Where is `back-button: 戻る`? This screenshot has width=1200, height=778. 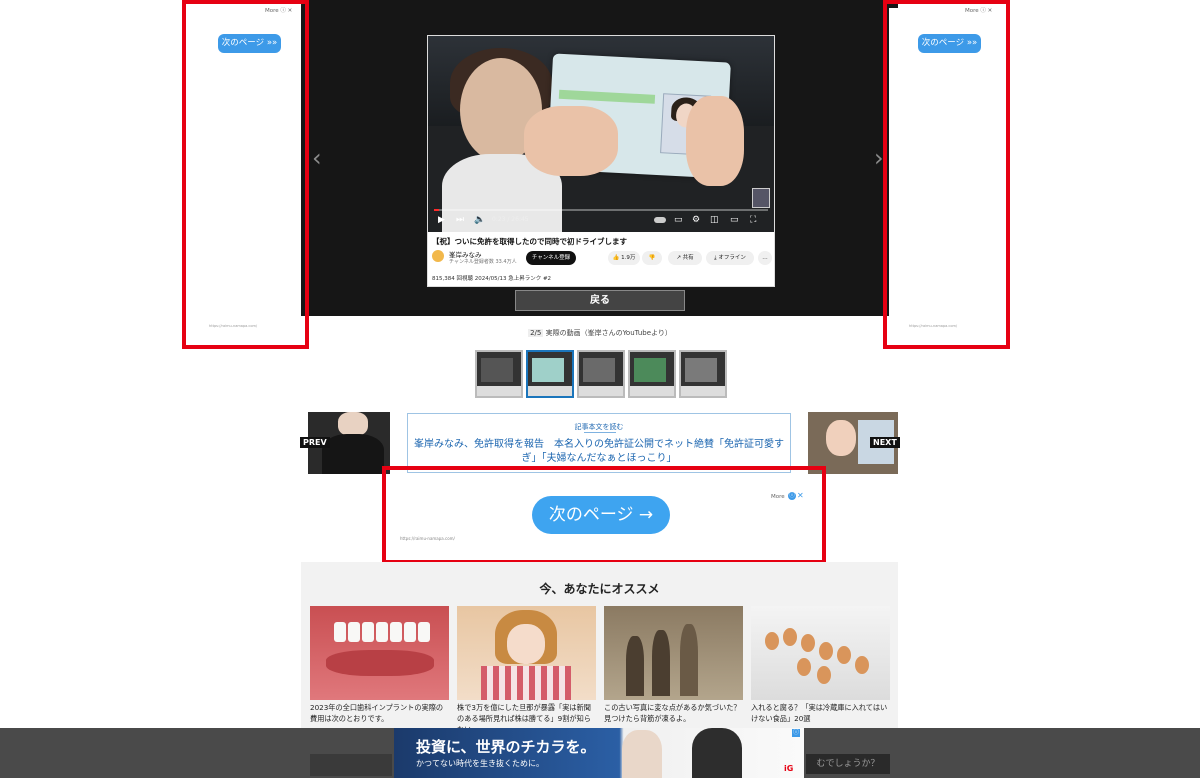 back-button: 戻る is located at coordinates (600, 300).